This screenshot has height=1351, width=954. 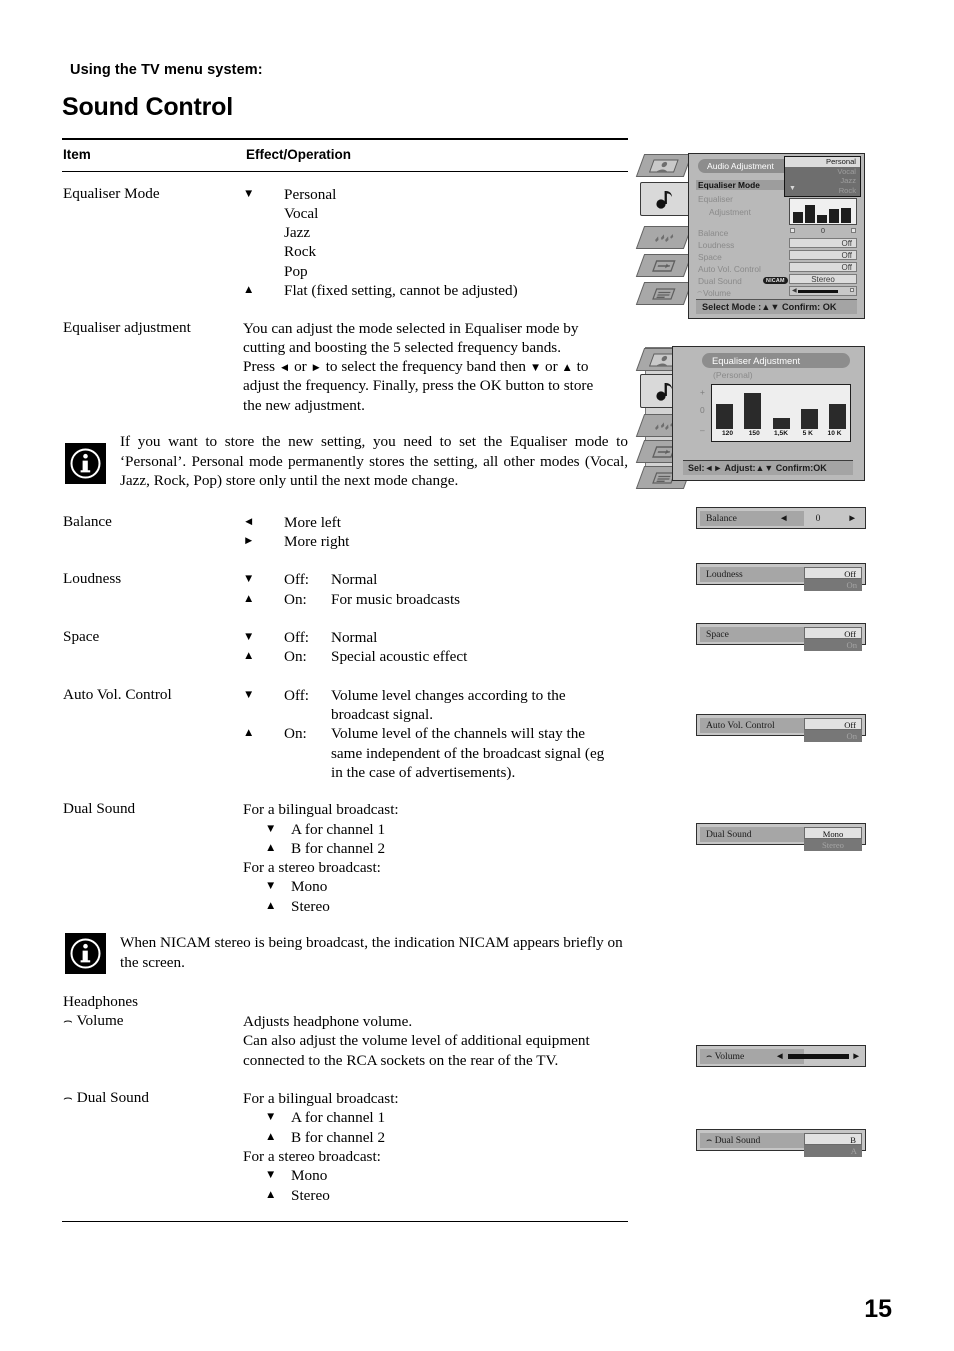 What do you see at coordinates (312, 867) in the screenshot?
I see `ds-stereo-head: For a stereo broadcast:` at bounding box center [312, 867].